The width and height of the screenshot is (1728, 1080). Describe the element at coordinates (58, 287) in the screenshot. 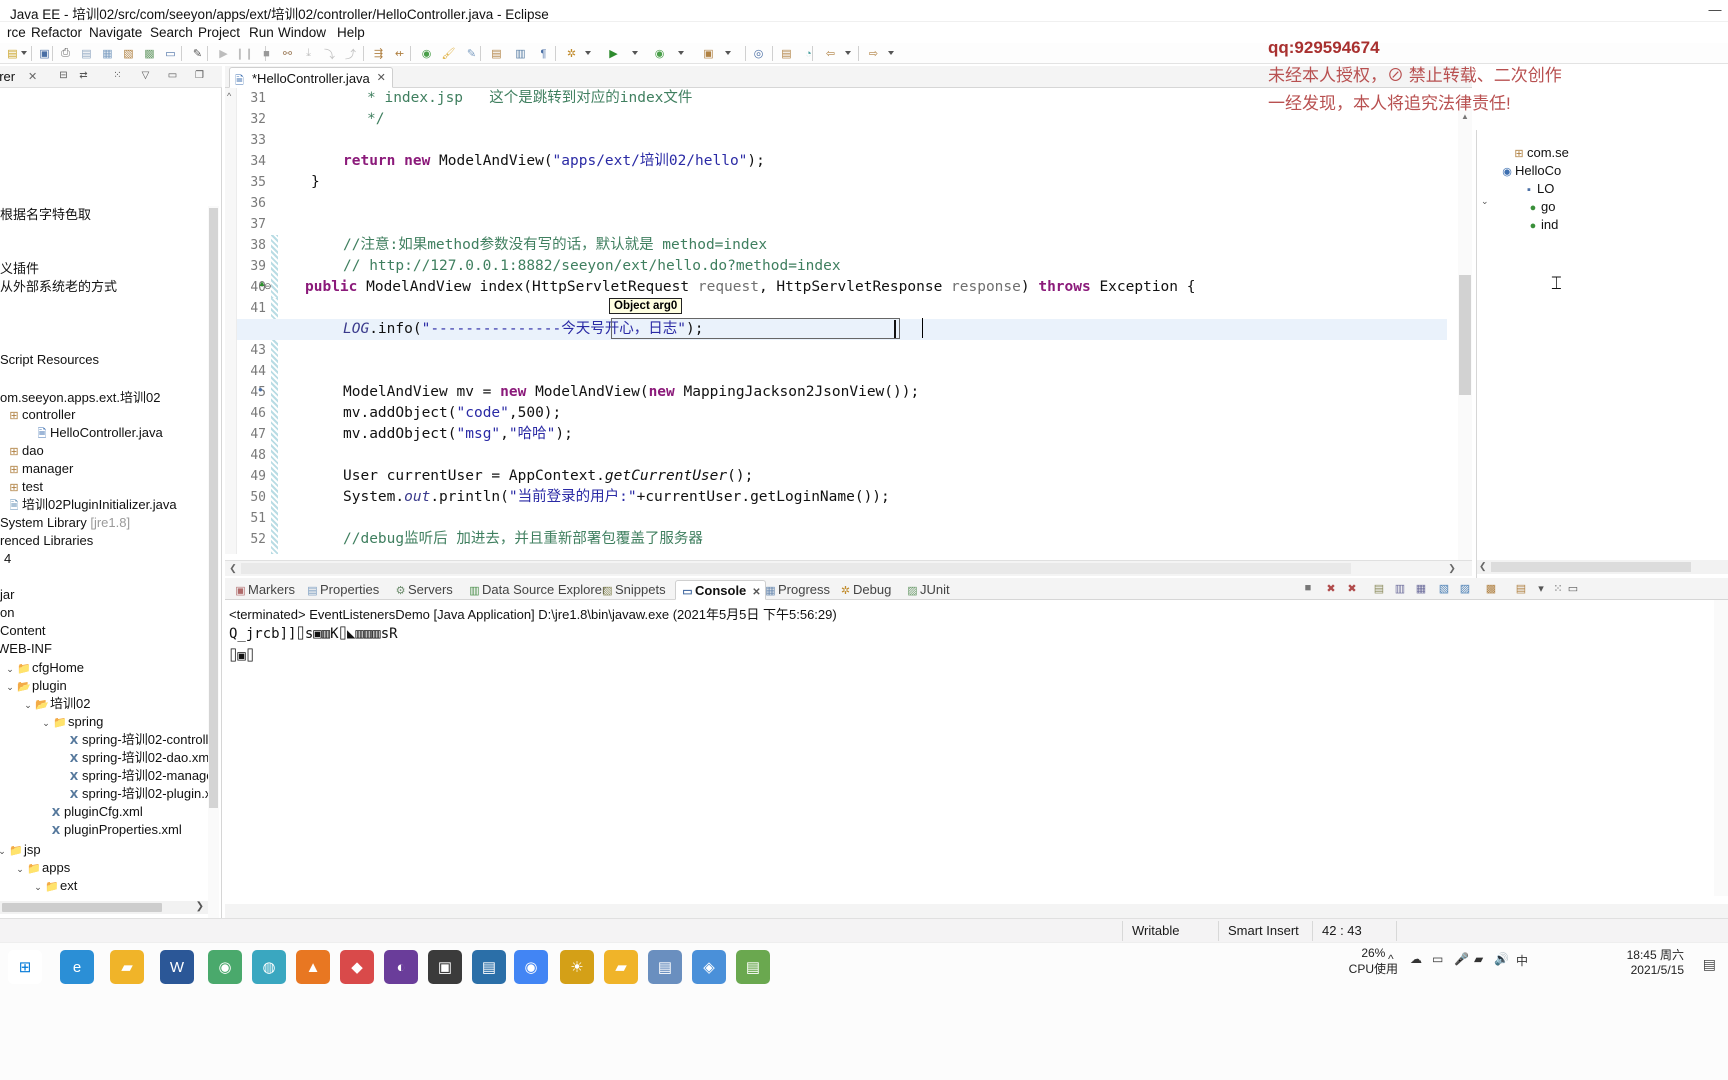

I see `tree-item: 从外部系统老的方式` at that location.